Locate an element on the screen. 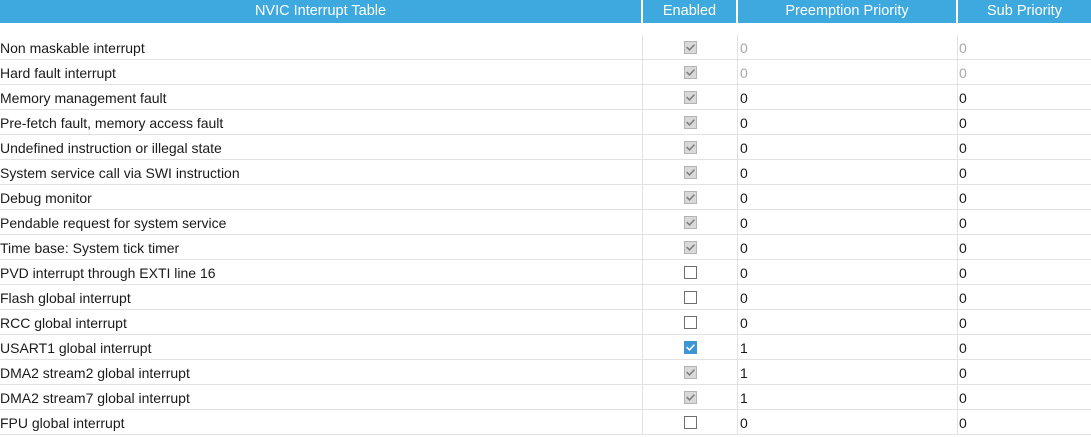 The width and height of the screenshot is (1091, 437). column-header-preemption-priority: Preemption Priority is located at coordinates (848, 11).